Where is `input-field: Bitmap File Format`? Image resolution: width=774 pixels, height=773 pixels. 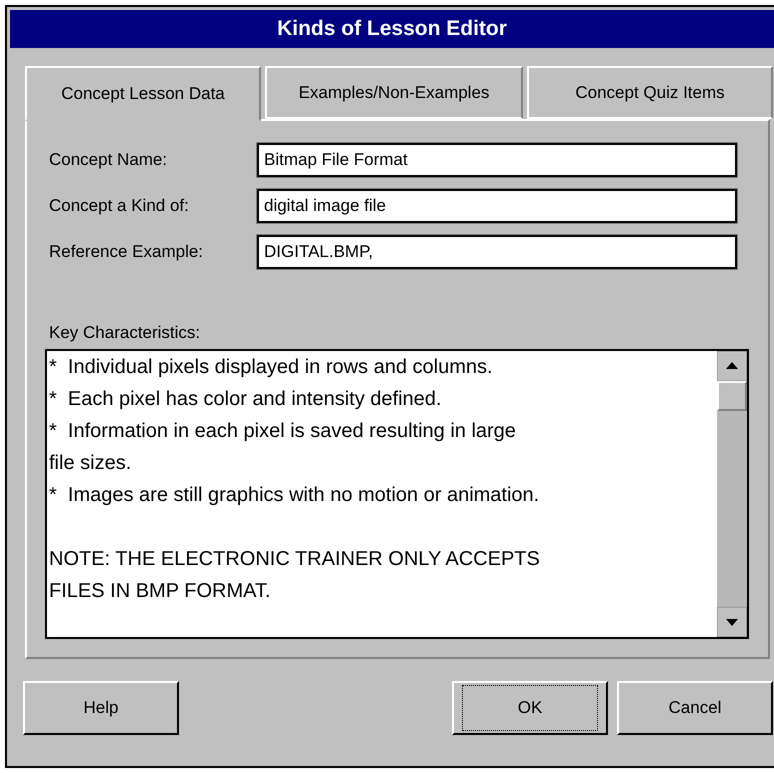
input-field: Bitmap File Format is located at coordinates (497, 160).